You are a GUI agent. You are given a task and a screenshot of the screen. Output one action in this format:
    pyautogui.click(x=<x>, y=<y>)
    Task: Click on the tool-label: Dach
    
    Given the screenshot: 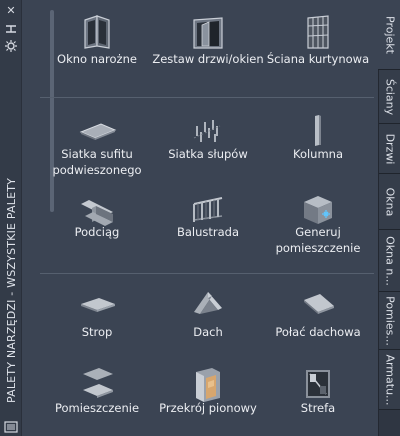 What is the action you would take?
    pyautogui.click(x=208, y=332)
    